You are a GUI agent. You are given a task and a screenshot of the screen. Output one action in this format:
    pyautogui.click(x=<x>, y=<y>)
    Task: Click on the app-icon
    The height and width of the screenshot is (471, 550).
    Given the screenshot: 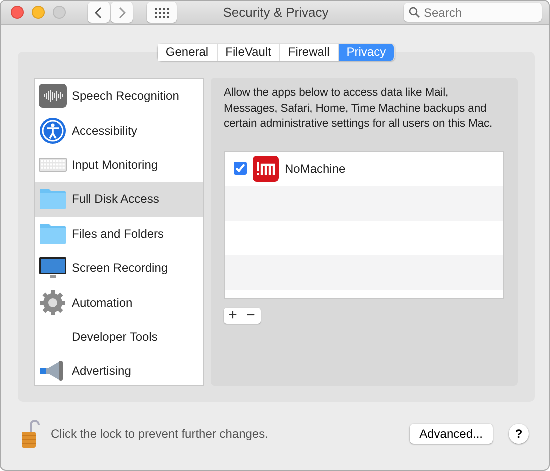 What is the action you would take?
    pyautogui.click(x=266, y=169)
    